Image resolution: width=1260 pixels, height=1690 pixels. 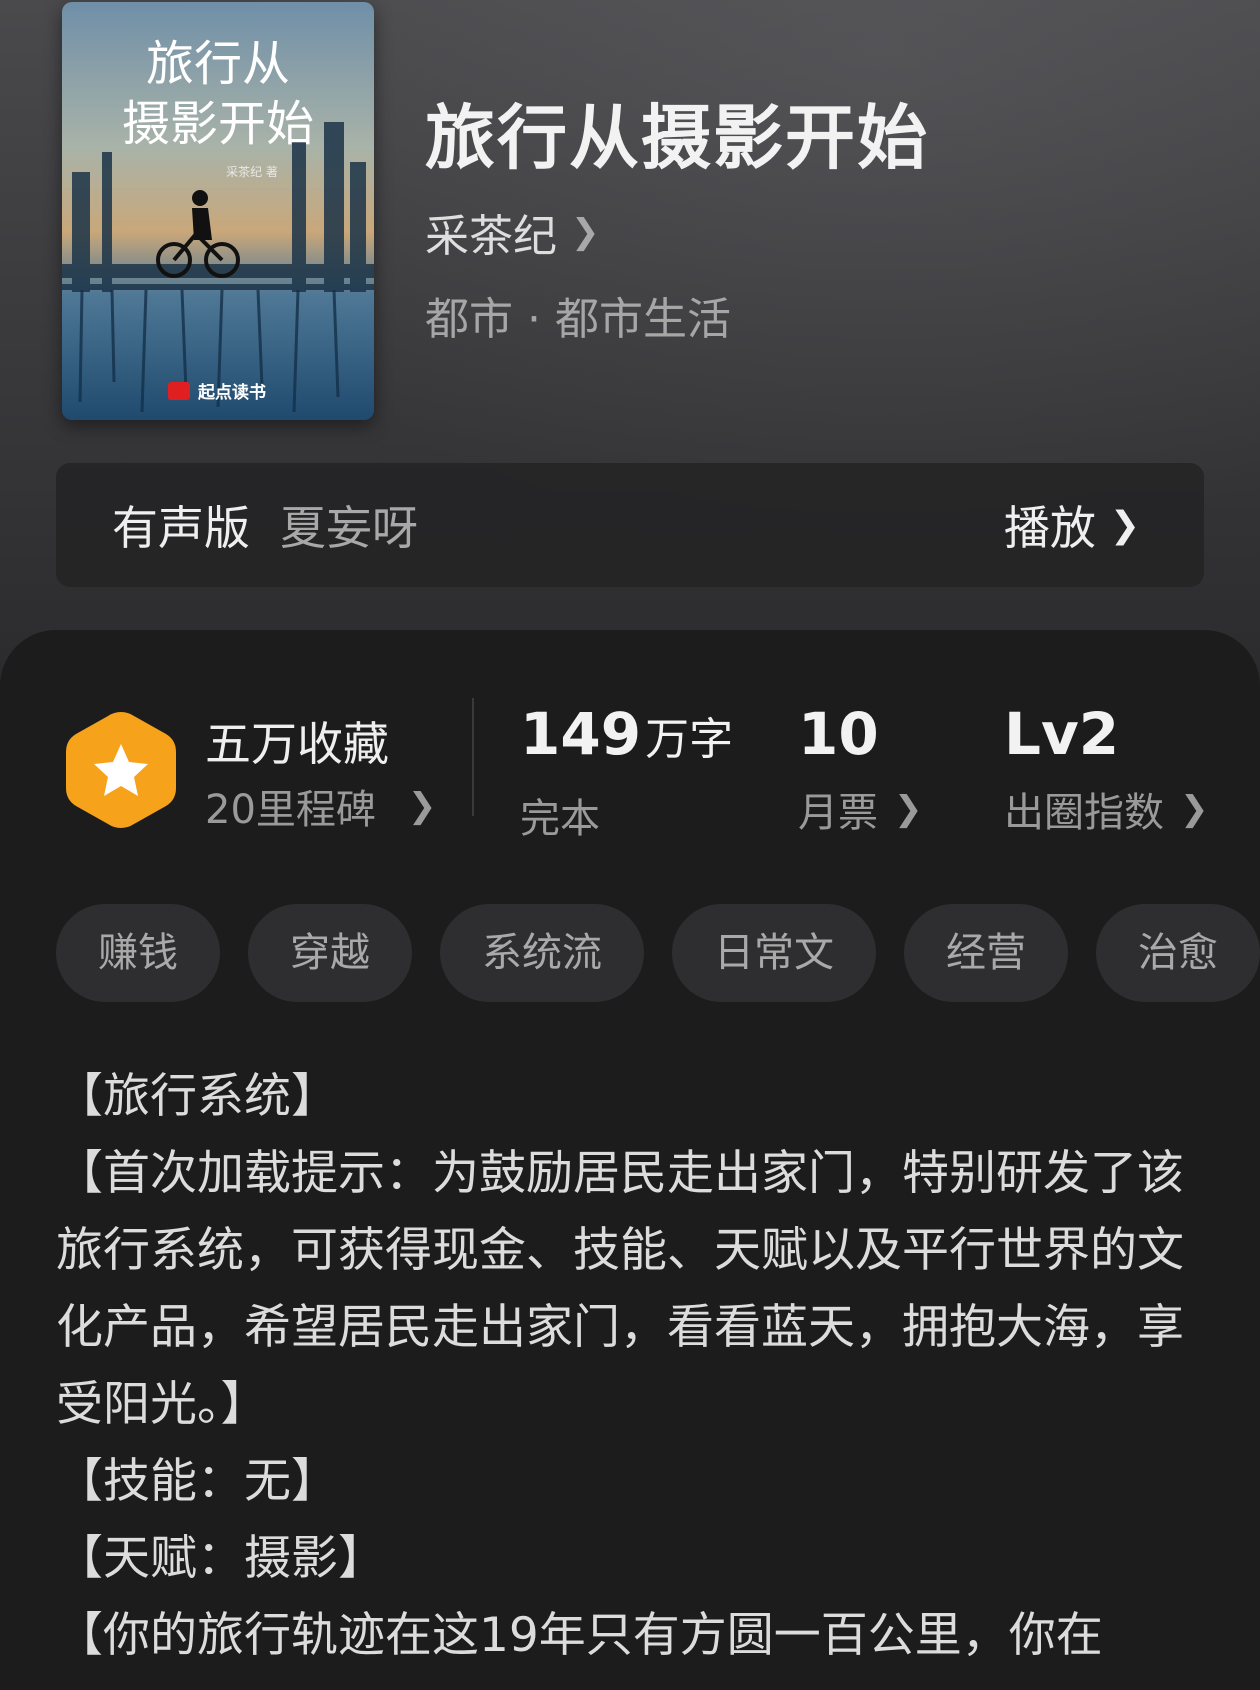 What do you see at coordinates (542, 953) in the screenshot?
I see `tag-chip: 系统流` at bounding box center [542, 953].